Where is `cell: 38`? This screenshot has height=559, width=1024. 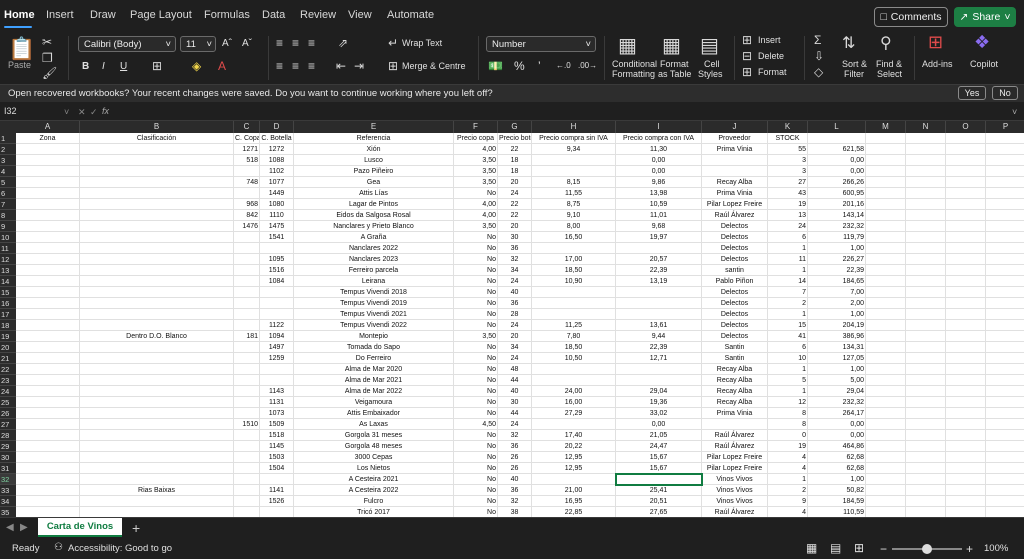 cell: 38 is located at coordinates (515, 512).